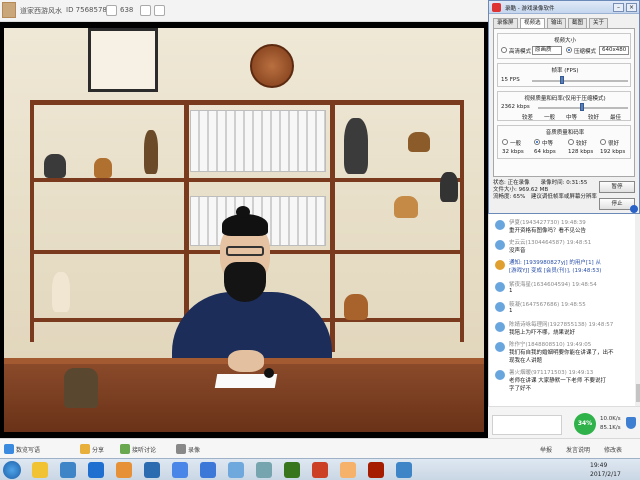 This screenshot has width=640, height=480. Describe the element at coordinates (598, 465) in the screenshot. I see `clock-time: 19:49` at that location.